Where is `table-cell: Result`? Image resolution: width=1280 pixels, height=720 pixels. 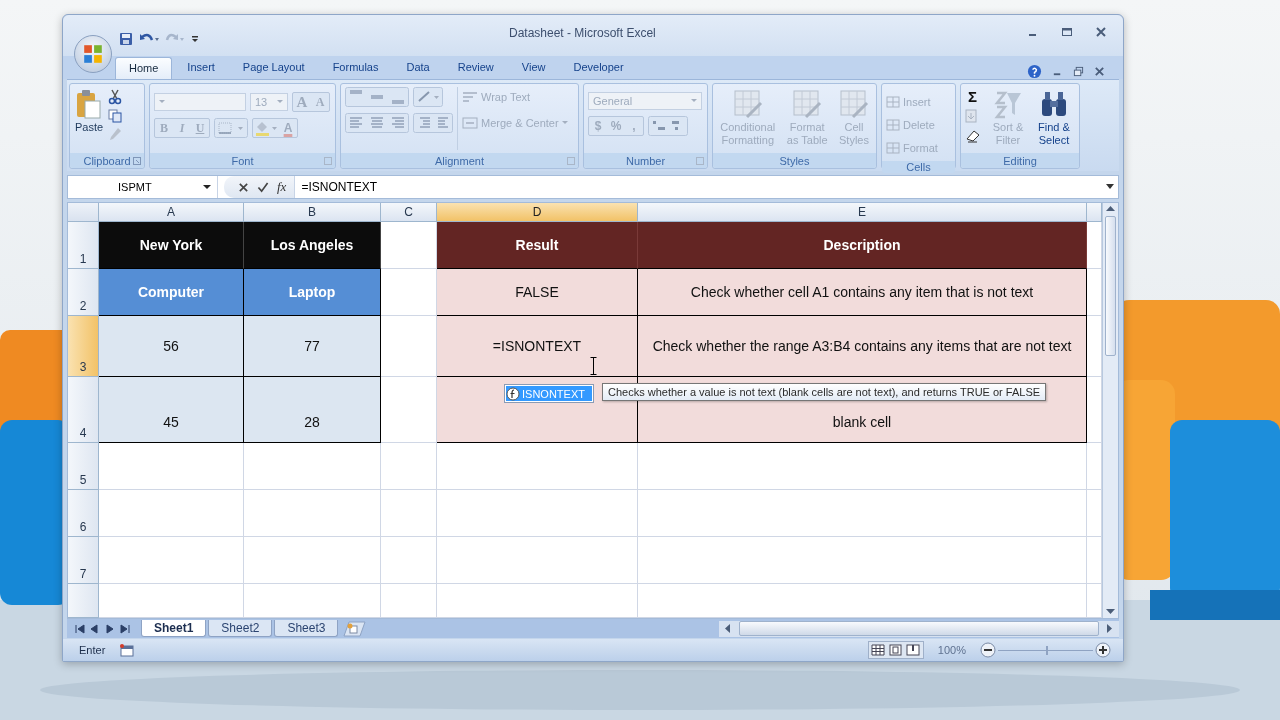
table-cell: Result is located at coordinates (537, 245).